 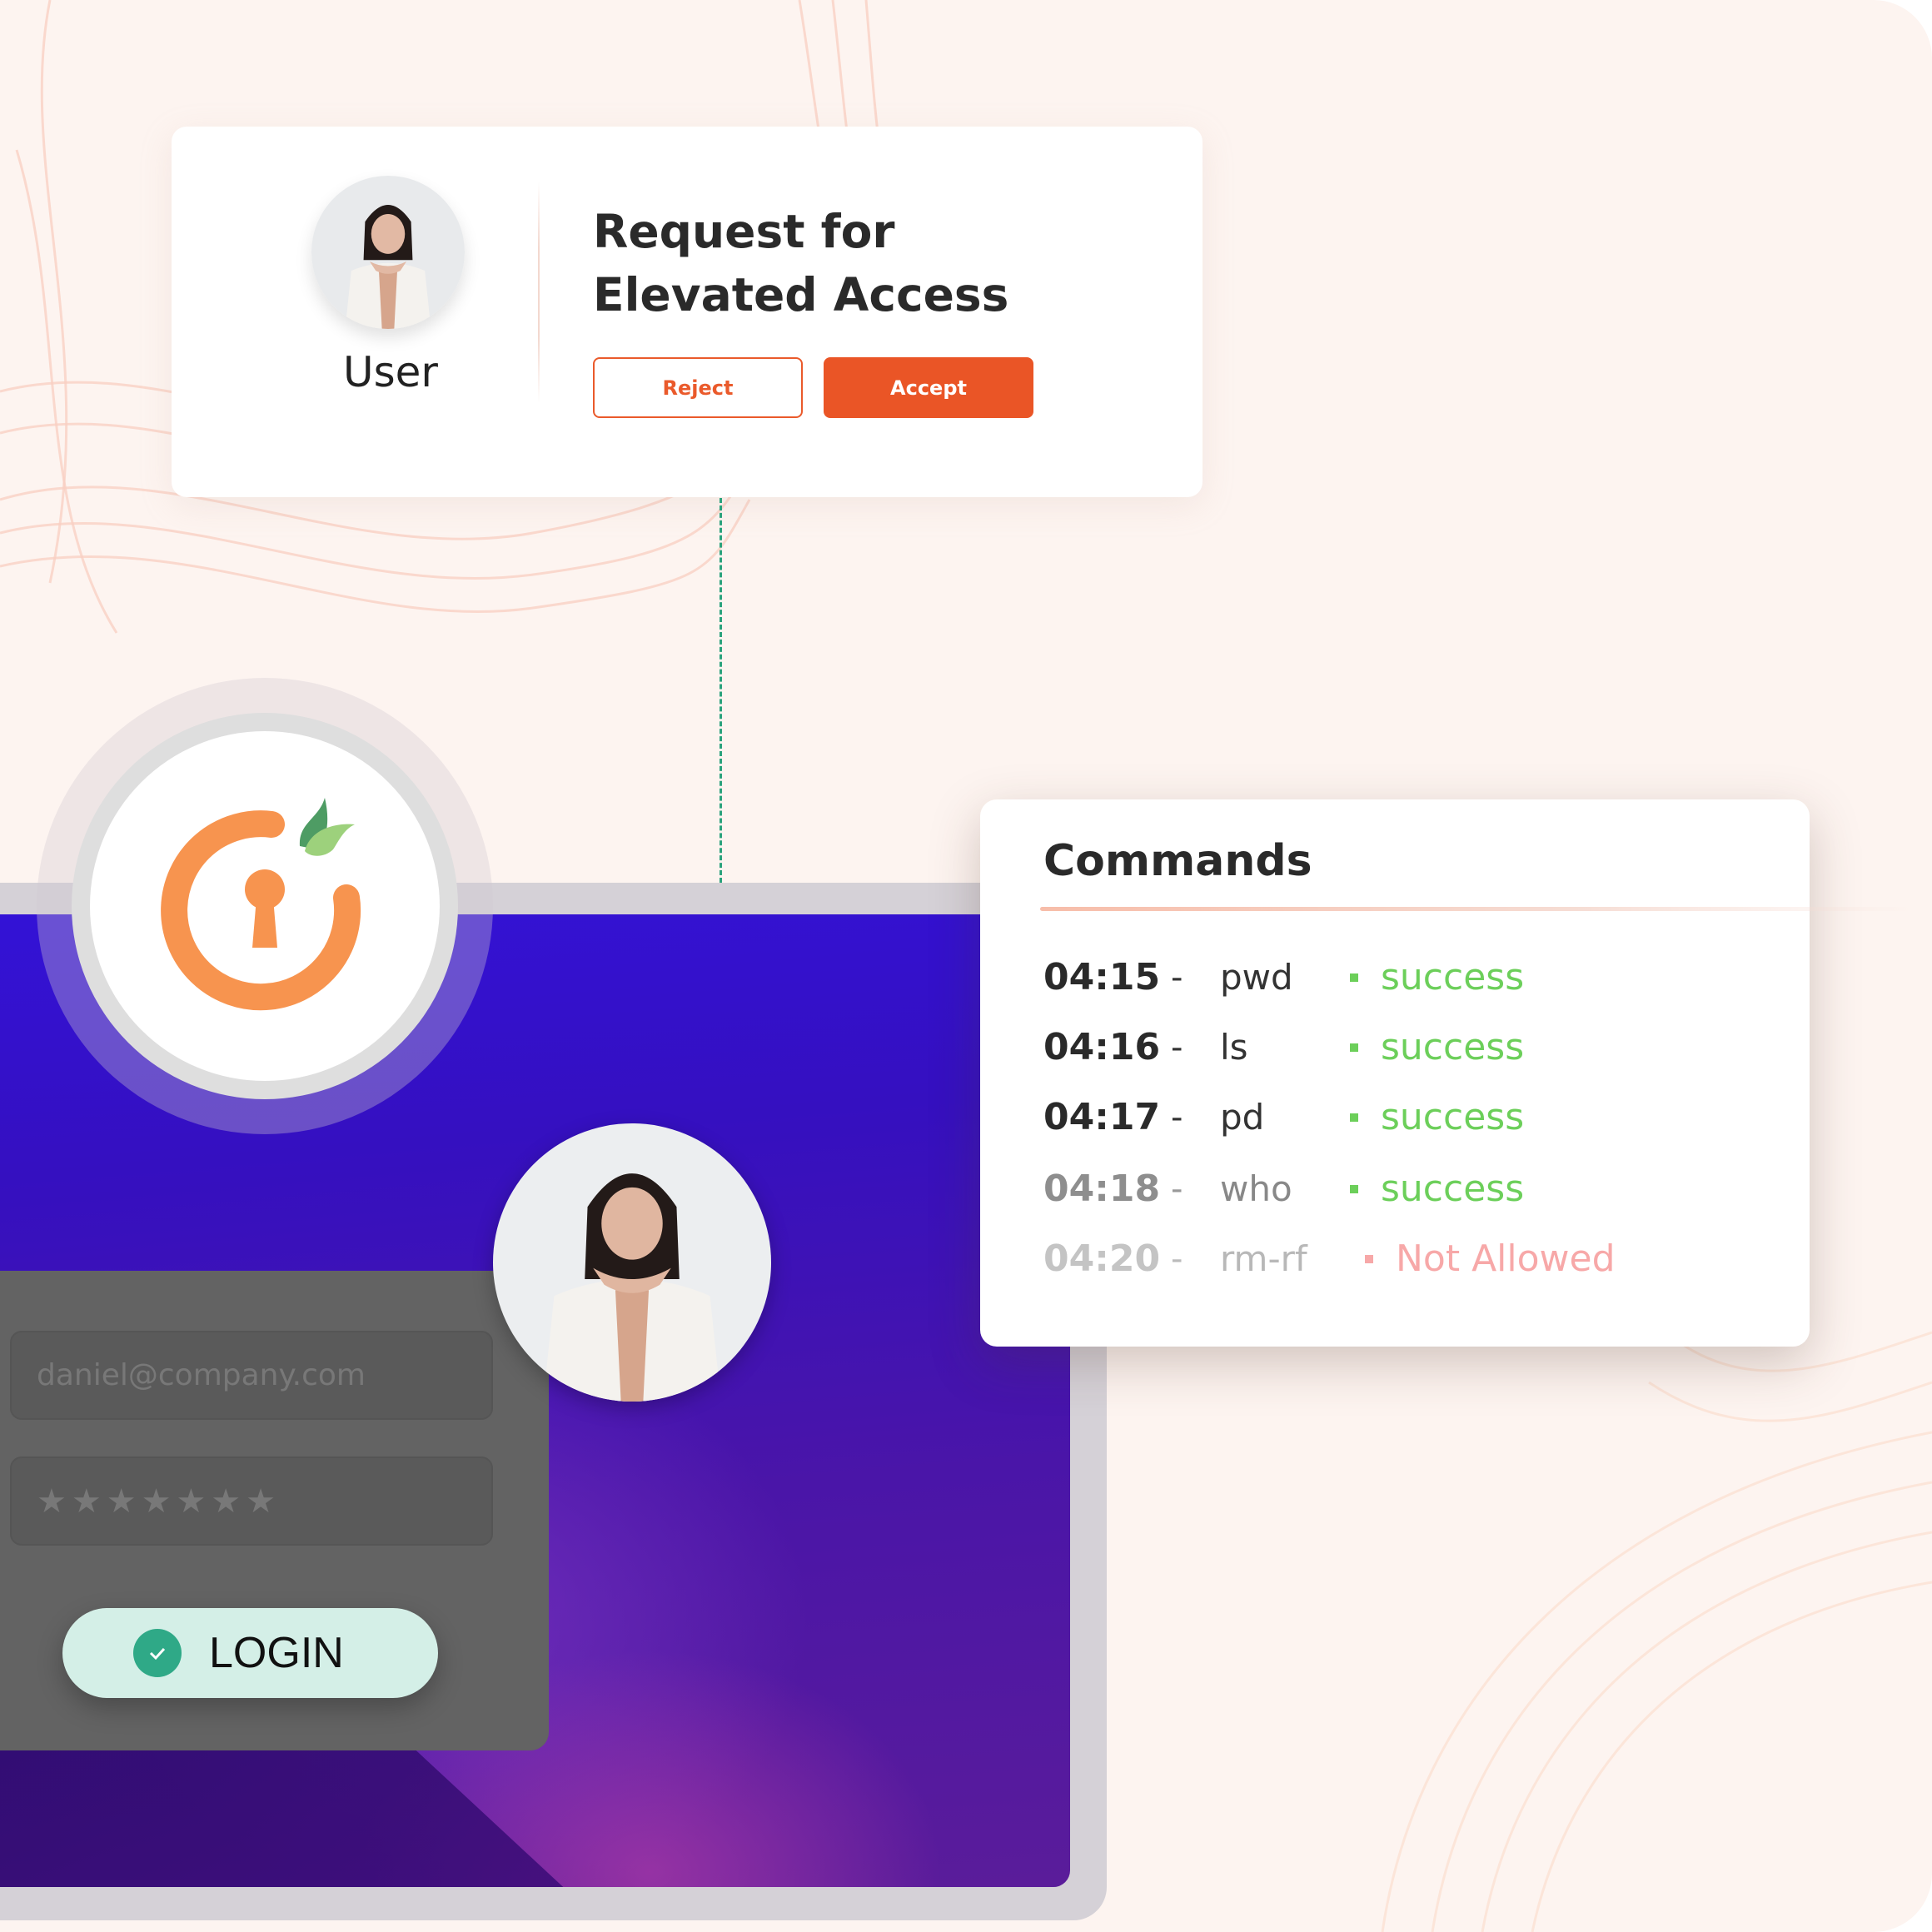 I want to click on reject-button: Reject, so click(x=698, y=388).